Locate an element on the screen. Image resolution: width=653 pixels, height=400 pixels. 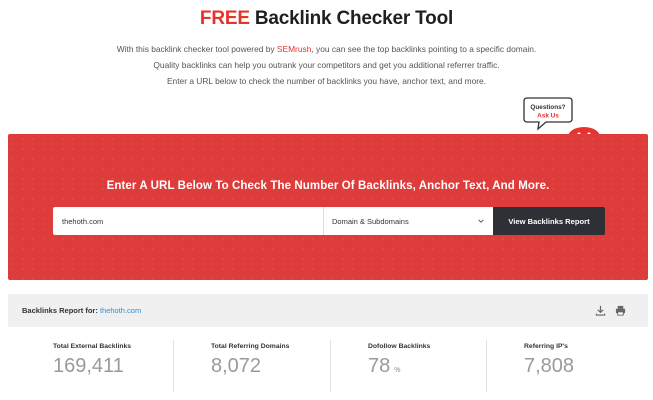
stat-value: 169,411 is located at coordinates (90, 366).